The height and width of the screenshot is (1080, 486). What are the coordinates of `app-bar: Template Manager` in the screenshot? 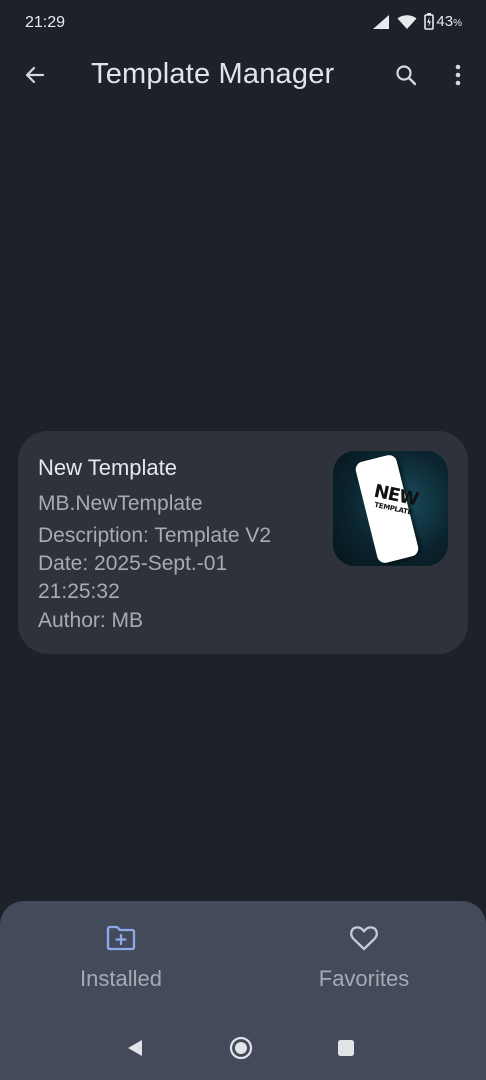 It's located at (243, 76).